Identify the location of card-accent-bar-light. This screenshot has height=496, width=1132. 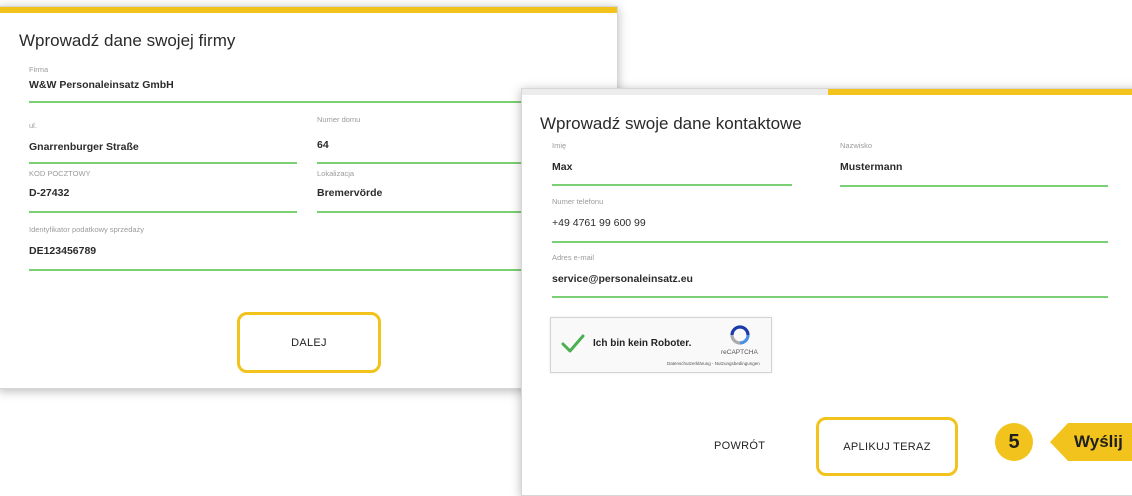
(675, 92).